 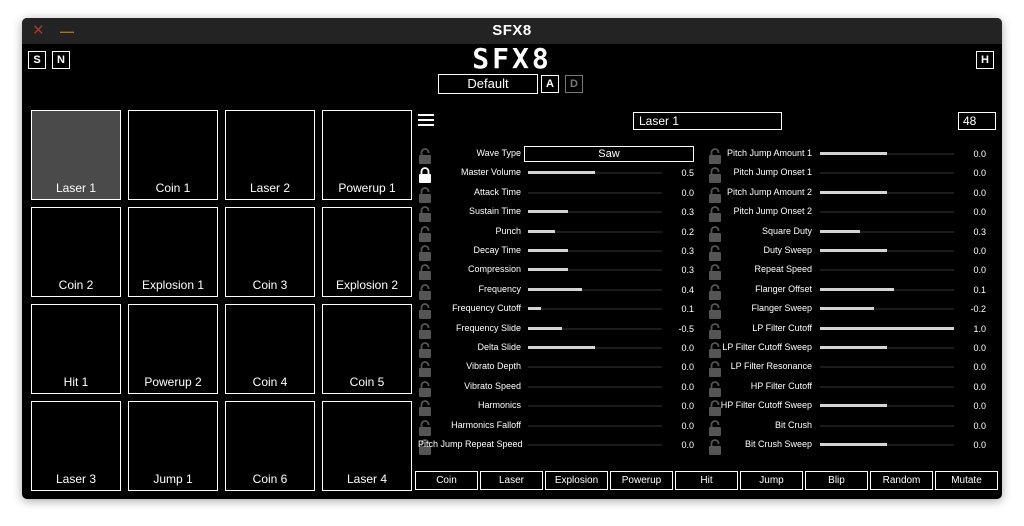 What do you see at coordinates (446, 480) in the screenshot?
I see `generate-coin-button: Coin` at bounding box center [446, 480].